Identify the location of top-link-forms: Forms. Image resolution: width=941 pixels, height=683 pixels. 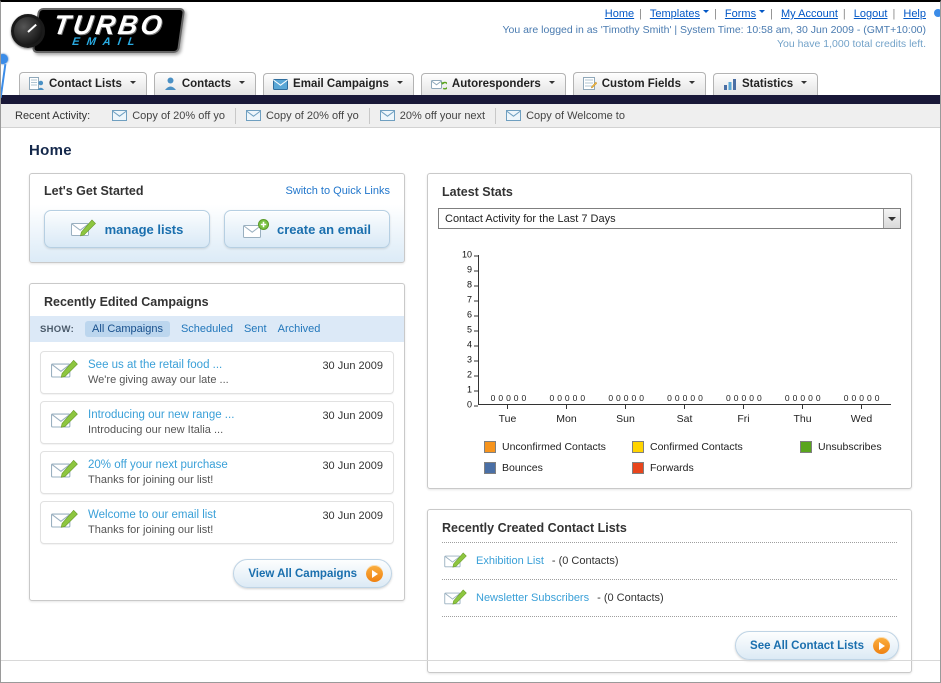
(745, 14).